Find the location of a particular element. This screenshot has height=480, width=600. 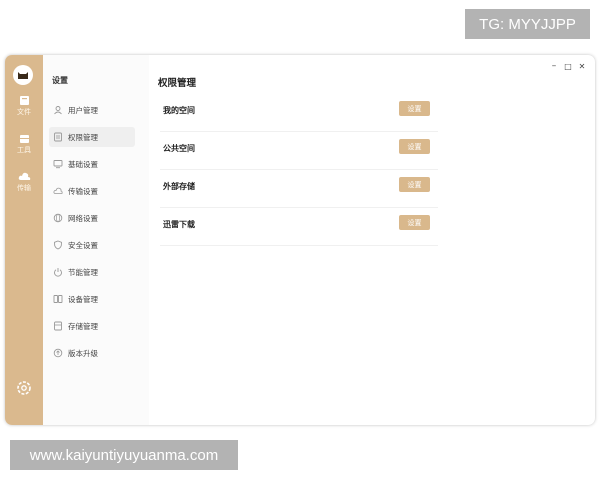

permission-icon is located at coordinates (58, 137).